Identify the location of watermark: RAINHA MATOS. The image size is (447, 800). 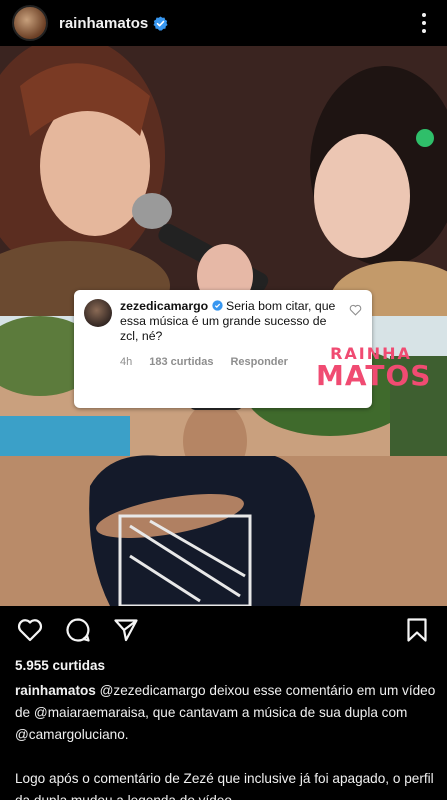
(374, 369).